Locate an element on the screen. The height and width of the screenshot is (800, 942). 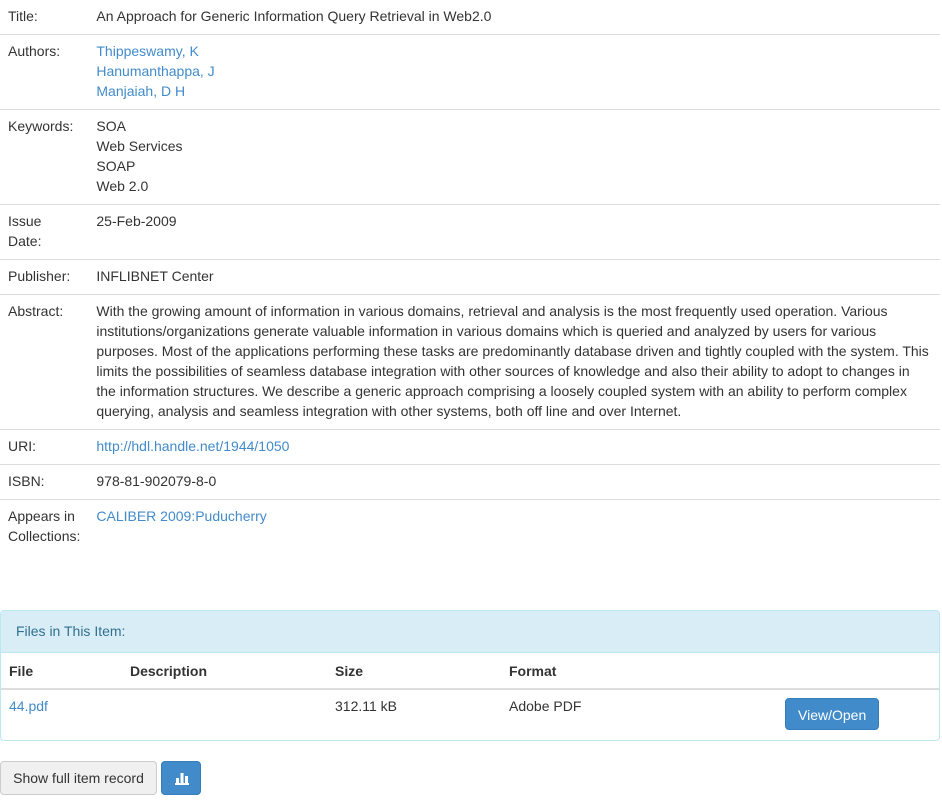
keyword: SOAP is located at coordinates (116, 166).